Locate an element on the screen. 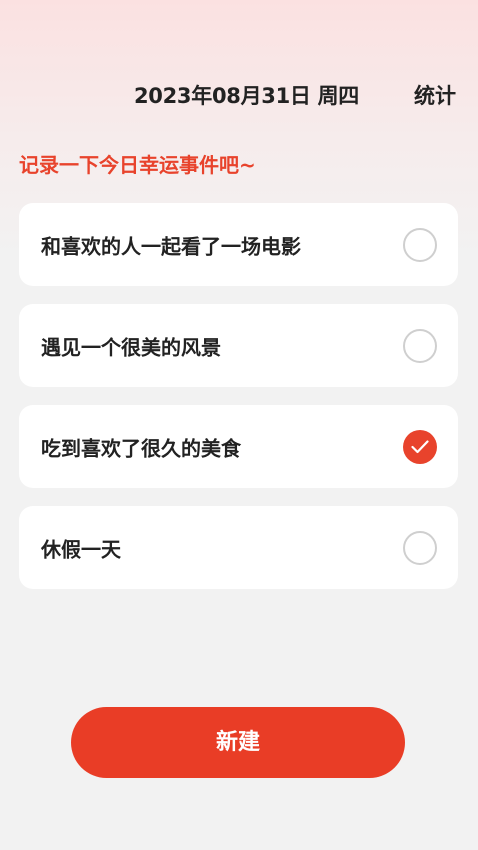 The height and width of the screenshot is (850, 478). event-item: 遇见一个很美的风景 is located at coordinates (238, 345).